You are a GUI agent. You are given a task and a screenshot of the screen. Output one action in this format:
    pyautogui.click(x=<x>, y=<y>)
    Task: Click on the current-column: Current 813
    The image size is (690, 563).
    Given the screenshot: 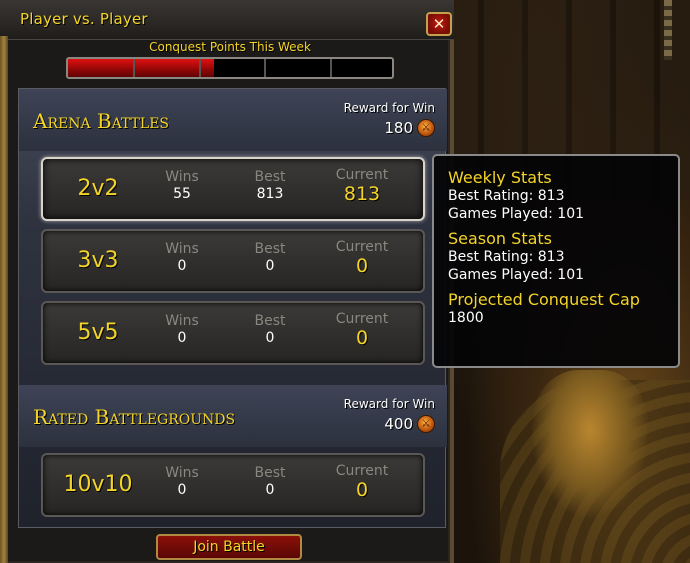 What is the action you would take?
    pyautogui.click(x=362, y=186)
    